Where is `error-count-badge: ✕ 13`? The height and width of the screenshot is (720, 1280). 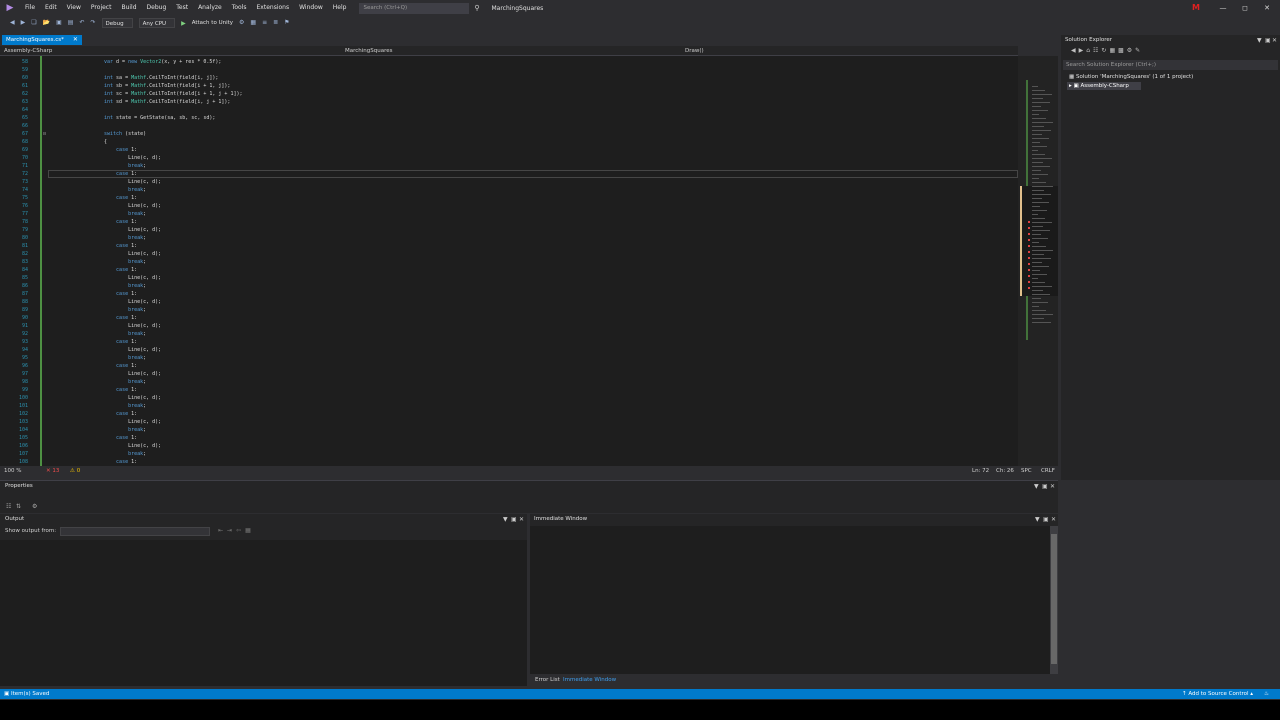
error-count-badge: ✕ 13 is located at coordinates (52, 471).